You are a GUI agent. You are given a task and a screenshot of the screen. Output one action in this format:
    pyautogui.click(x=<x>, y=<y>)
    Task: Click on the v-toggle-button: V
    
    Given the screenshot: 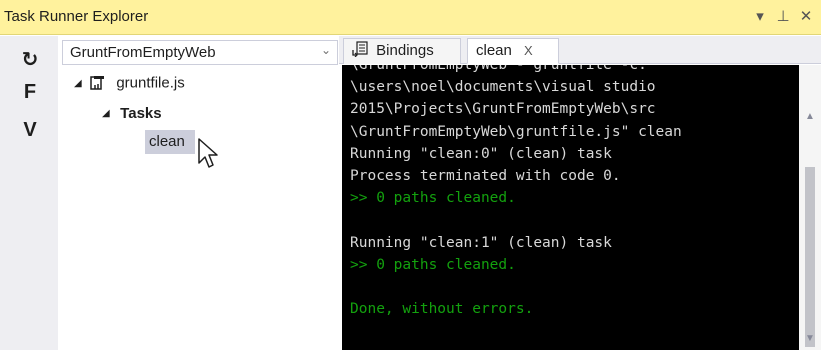 What is the action you would take?
    pyautogui.click(x=30, y=130)
    